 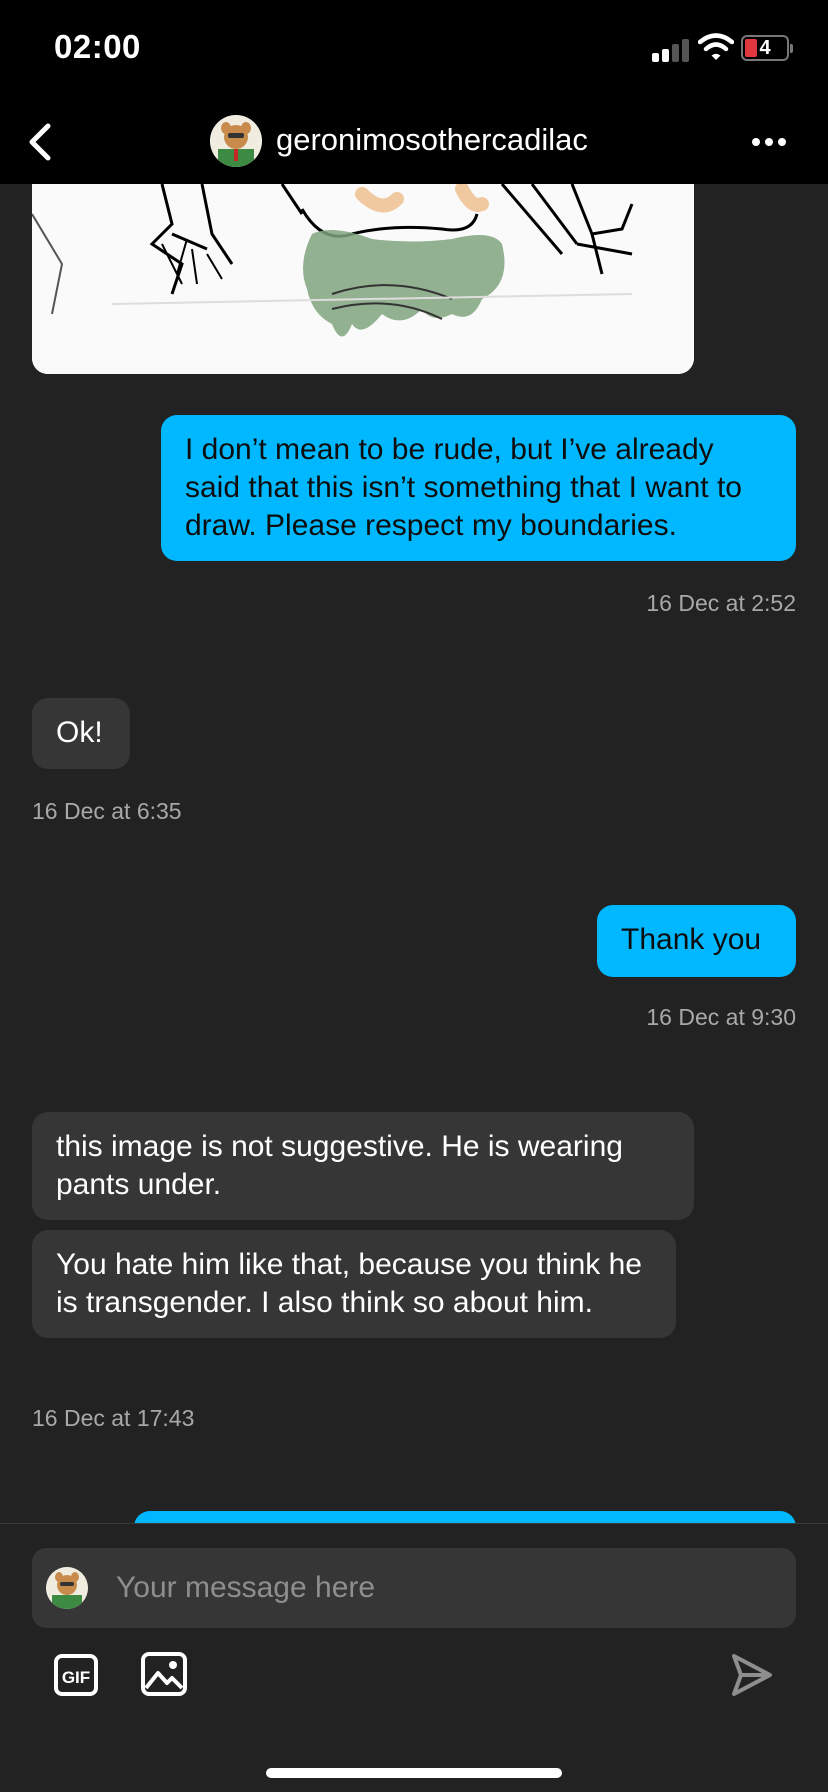 What do you see at coordinates (791, 48) in the screenshot?
I see `battery-nub` at bounding box center [791, 48].